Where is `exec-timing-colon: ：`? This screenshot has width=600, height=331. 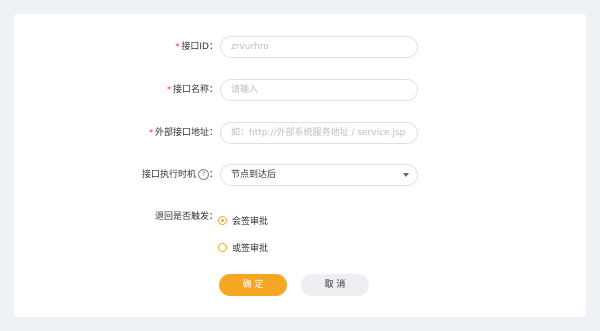 exec-timing-colon: ： is located at coordinates (213, 175).